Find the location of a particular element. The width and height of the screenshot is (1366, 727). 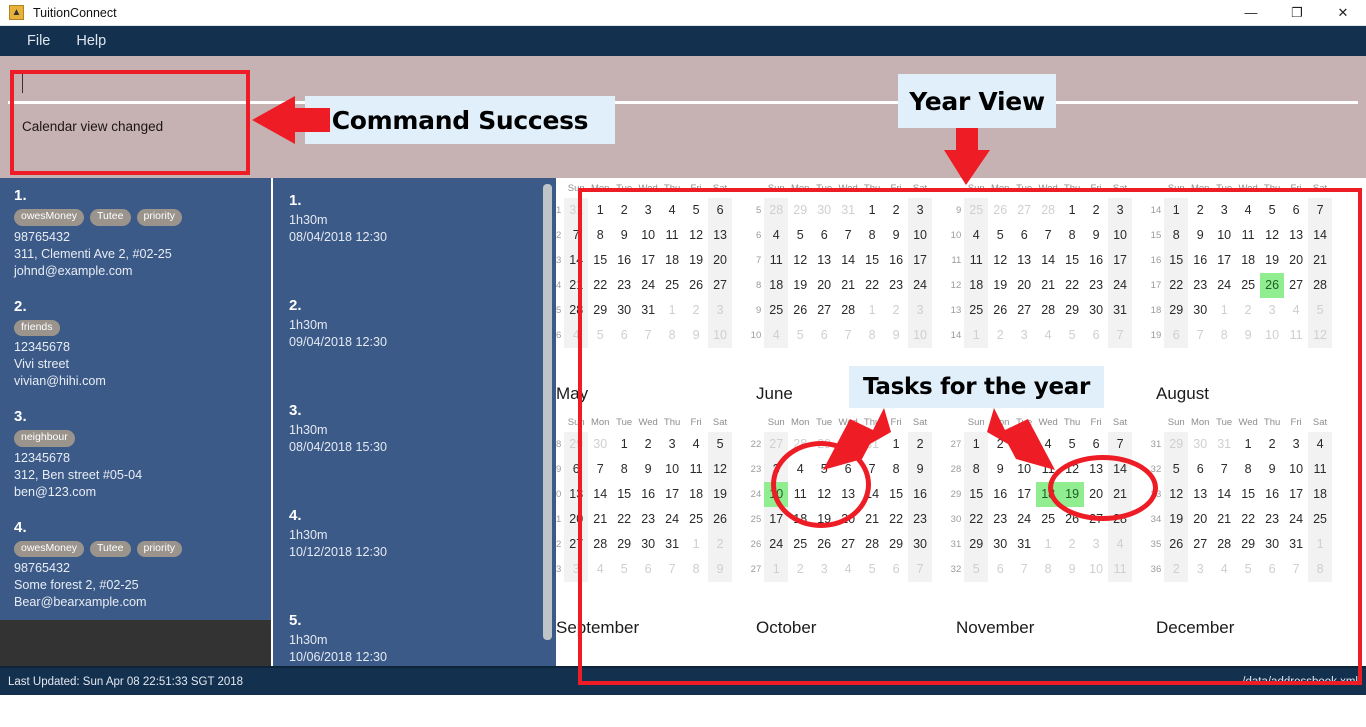

scrollbar-thumb is located at coordinates (547, 412).